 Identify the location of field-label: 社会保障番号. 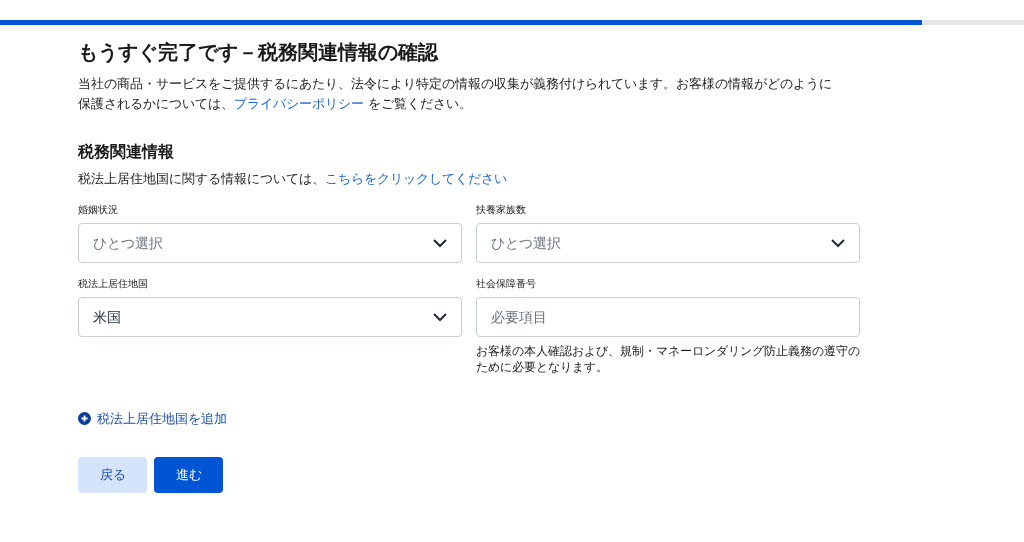
(506, 284).